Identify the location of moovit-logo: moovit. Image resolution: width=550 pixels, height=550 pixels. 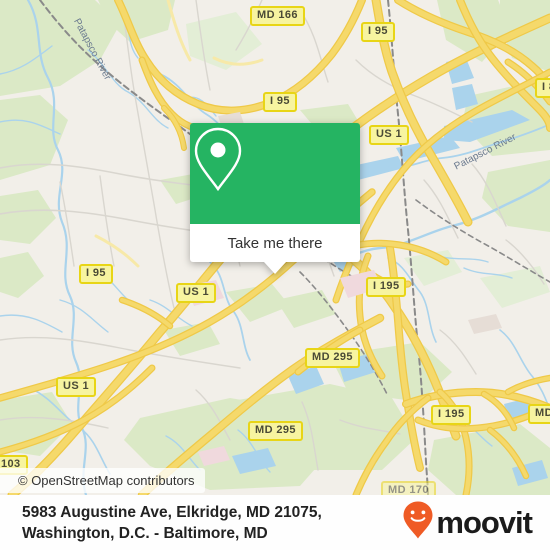
(467, 522).